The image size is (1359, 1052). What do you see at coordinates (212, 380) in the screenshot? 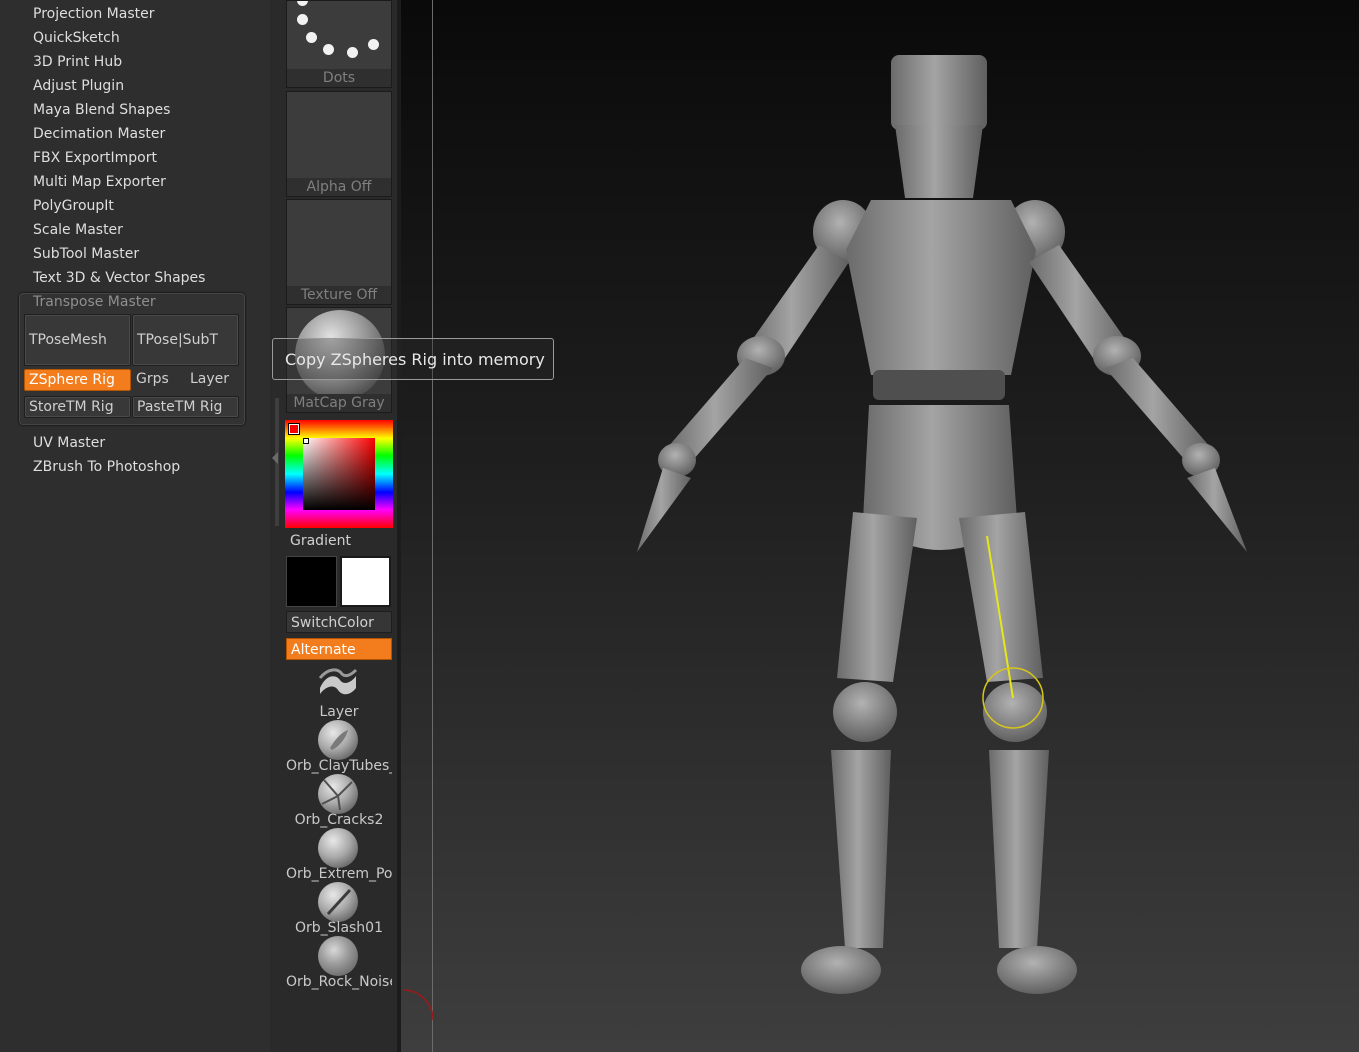
I see `layer-toggle: Layer` at bounding box center [212, 380].